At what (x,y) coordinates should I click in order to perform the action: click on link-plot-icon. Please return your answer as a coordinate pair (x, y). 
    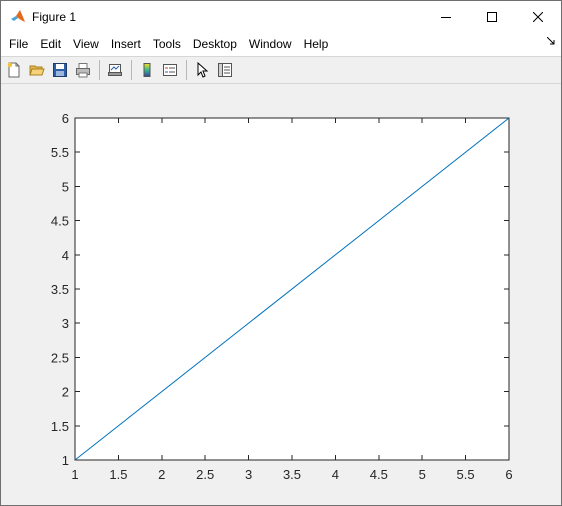
    Looking at the image, I should click on (115, 70).